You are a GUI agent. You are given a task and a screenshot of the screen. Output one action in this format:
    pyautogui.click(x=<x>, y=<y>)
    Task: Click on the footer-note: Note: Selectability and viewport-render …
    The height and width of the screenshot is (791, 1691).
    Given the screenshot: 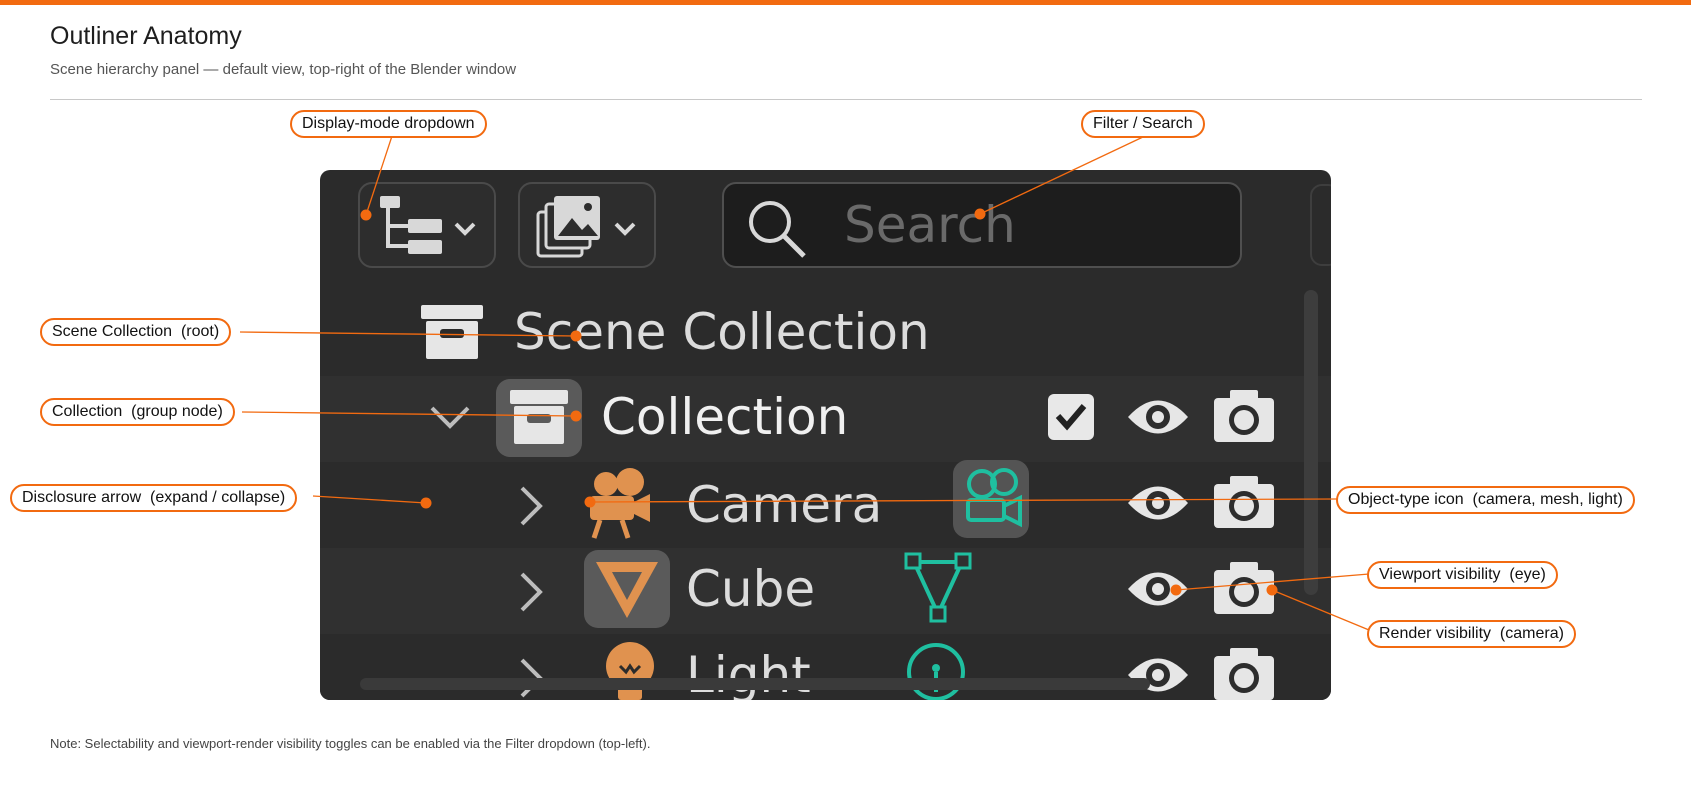 What is the action you would take?
    pyautogui.click(x=350, y=743)
    